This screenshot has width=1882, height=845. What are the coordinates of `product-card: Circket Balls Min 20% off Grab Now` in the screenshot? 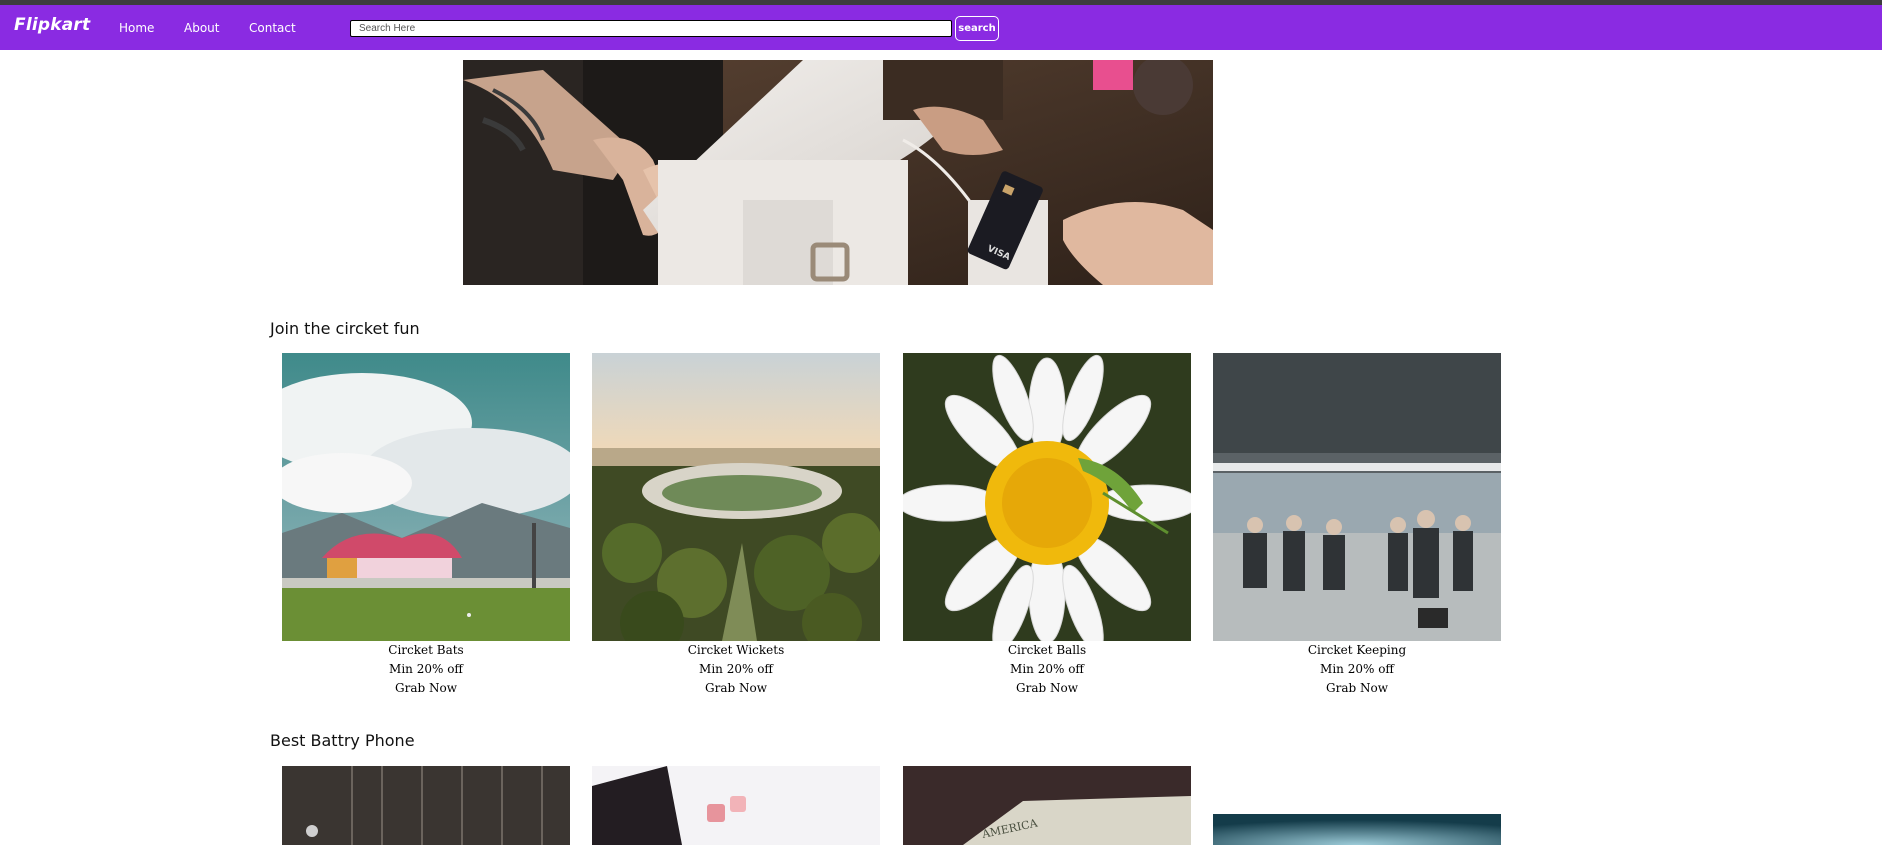 It's located at (1047, 525).